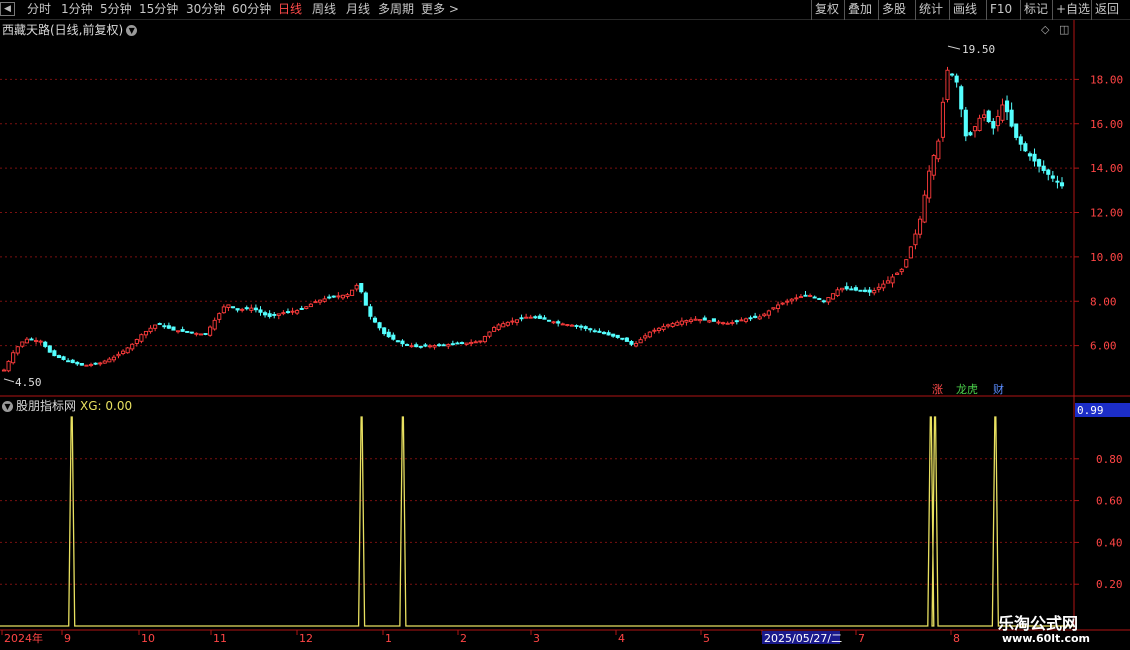 This screenshot has width=1130, height=650. Describe the element at coordinates (1103, 346) in the screenshot. I see `price-tick-label: 6.00` at that location.